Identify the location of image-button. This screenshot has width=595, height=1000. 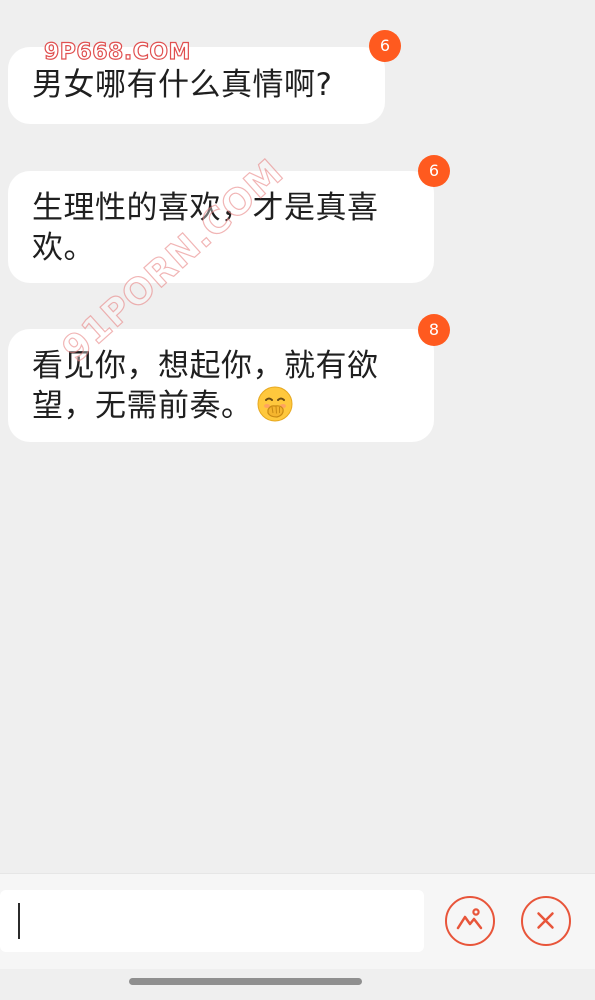
(470, 921).